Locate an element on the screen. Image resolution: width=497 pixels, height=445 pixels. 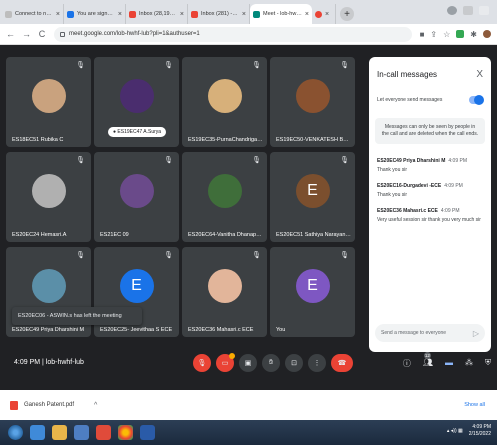
app-icon is located at coordinates (103, 432).